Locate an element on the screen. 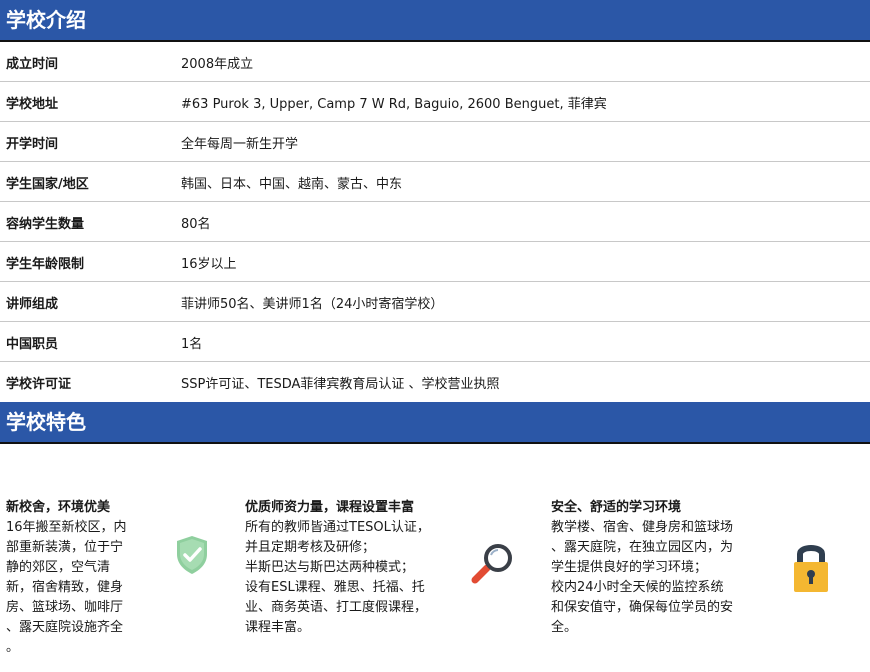  feature-line: 、露天庭院设施齐全 is located at coordinates (65, 627).